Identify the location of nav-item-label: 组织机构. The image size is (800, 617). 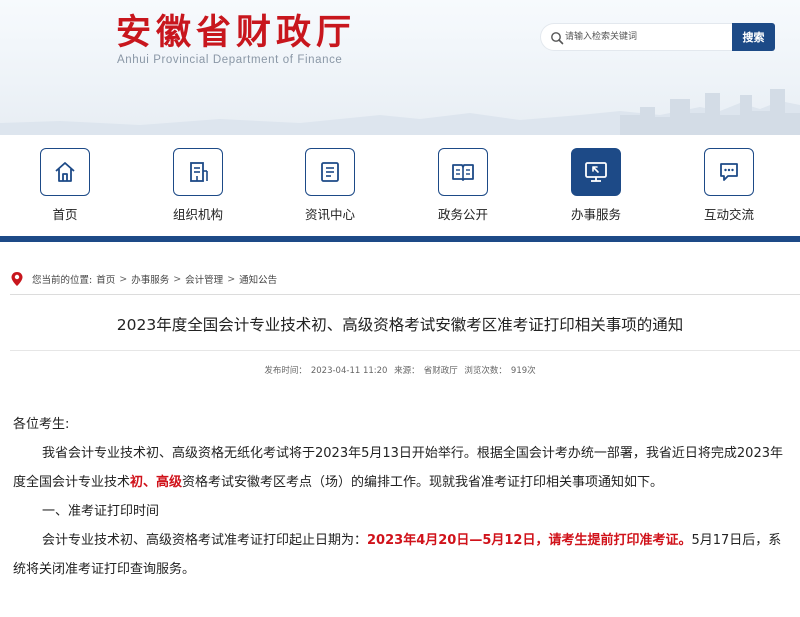
(197, 214).